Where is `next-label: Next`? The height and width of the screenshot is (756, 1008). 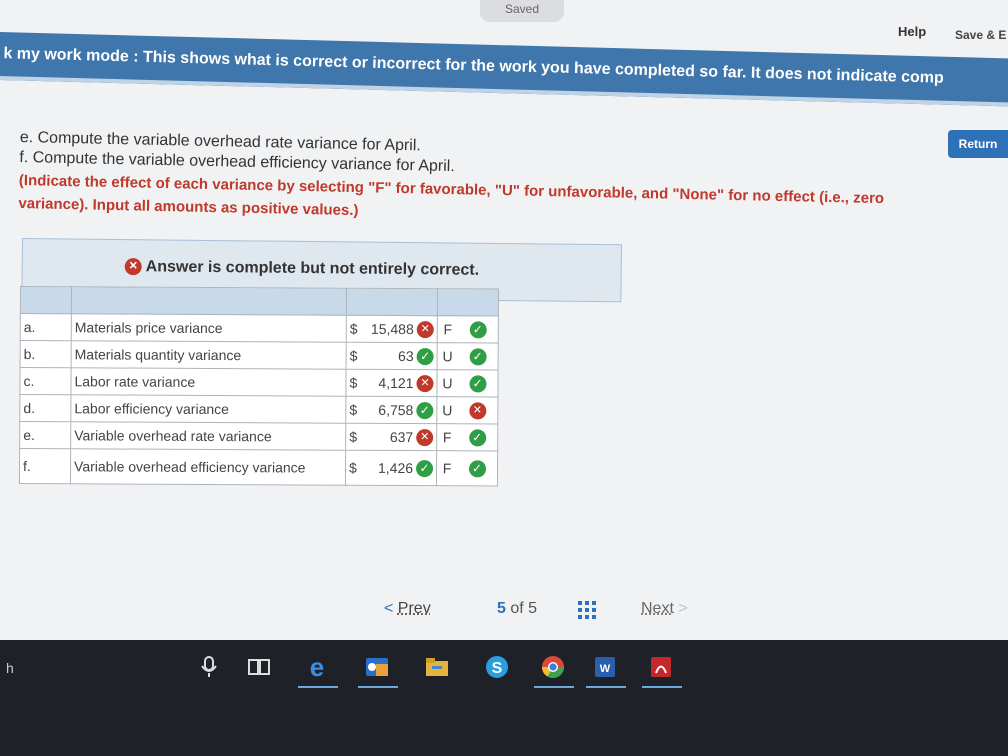
next-label: Next is located at coordinates (657, 608).